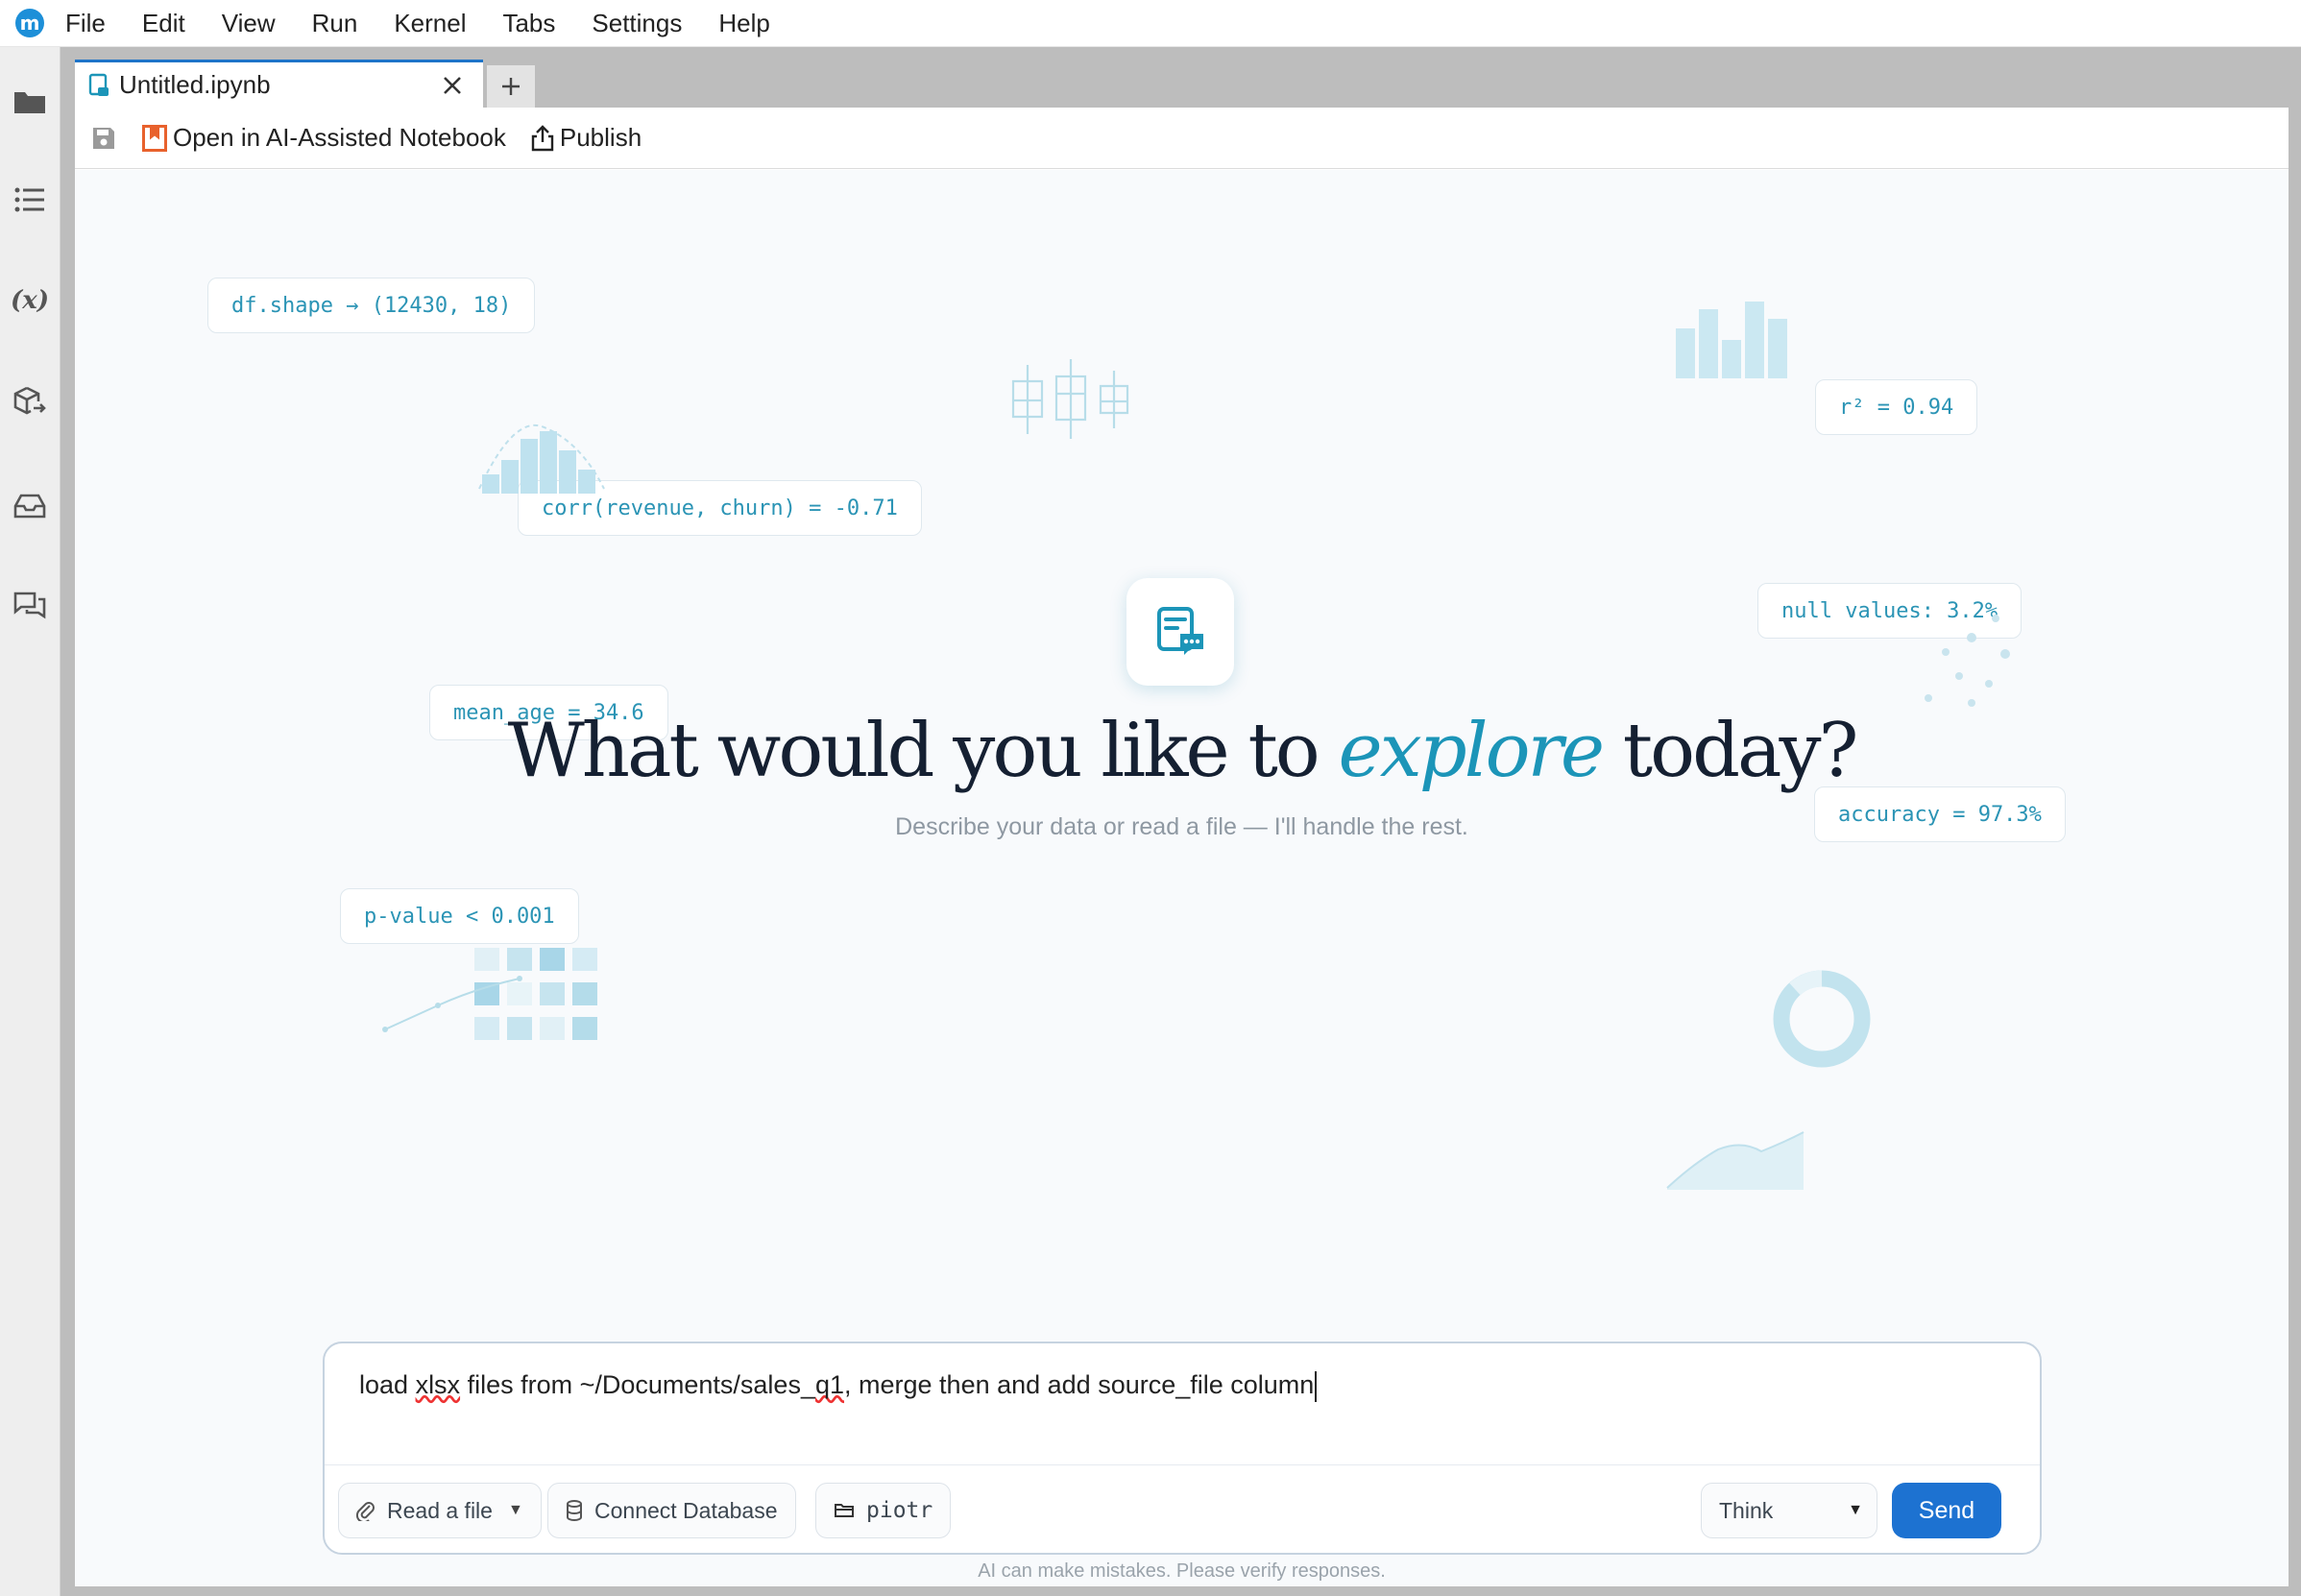 The width and height of the screenshot is (2301, 1596). What do you see at coordinates (387, 1384) in the screenshot?
I see `prompt-text-1: load` at bounding box center [387, 1384].